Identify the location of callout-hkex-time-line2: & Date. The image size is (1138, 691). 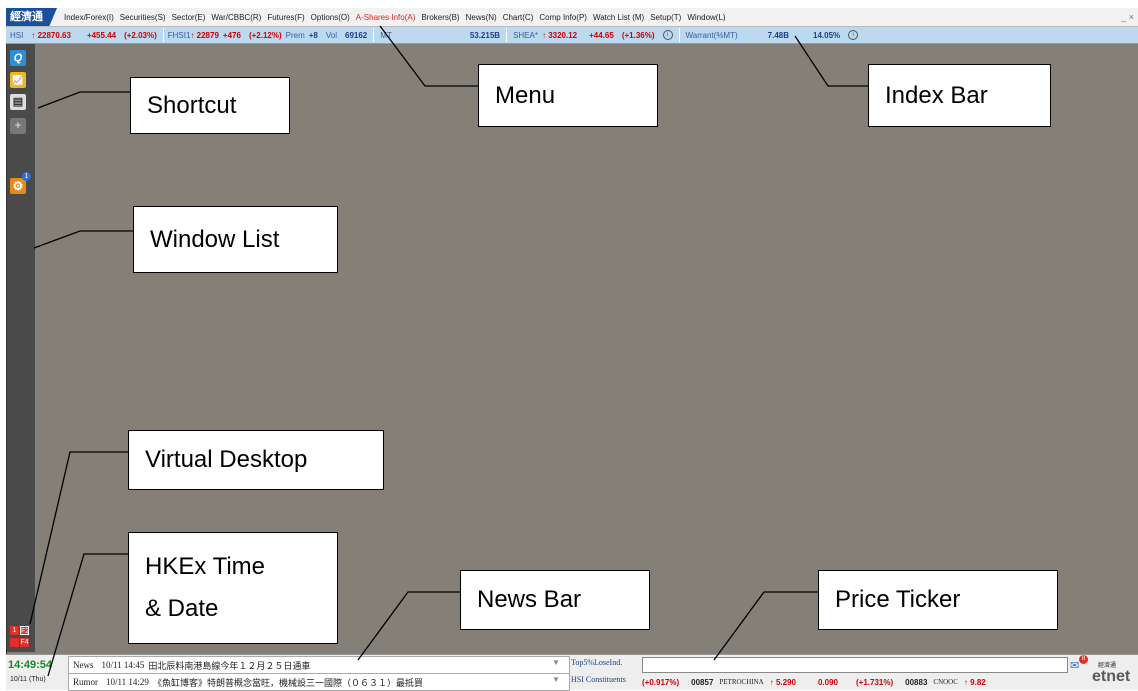
(182, 608).